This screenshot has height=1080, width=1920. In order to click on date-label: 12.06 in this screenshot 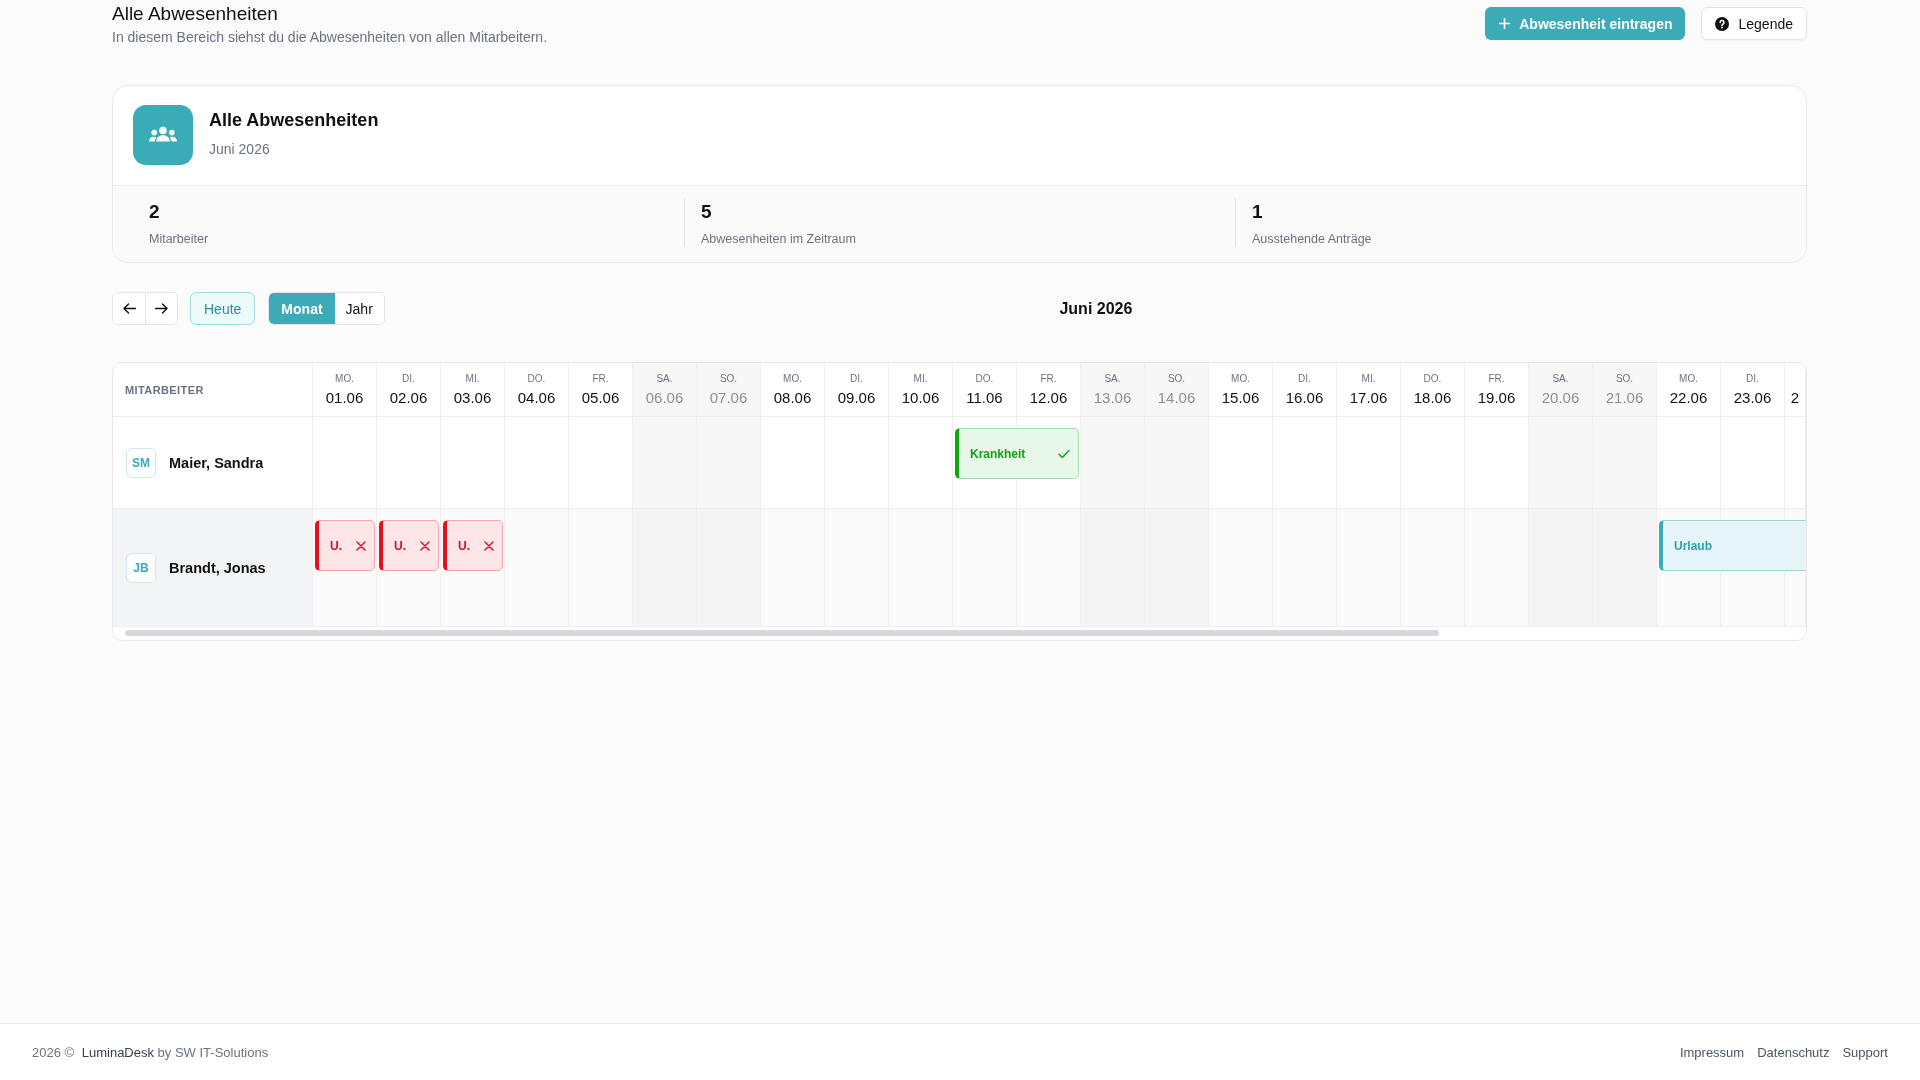, I will do `click(1048, 398)`.